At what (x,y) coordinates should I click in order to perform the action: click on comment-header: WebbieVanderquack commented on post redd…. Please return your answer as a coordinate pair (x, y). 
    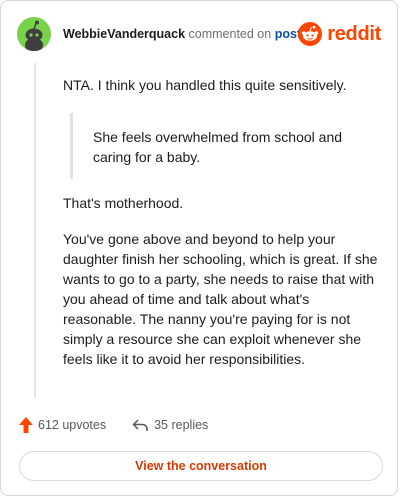
    Looking at the image, I should click on (199, 34).